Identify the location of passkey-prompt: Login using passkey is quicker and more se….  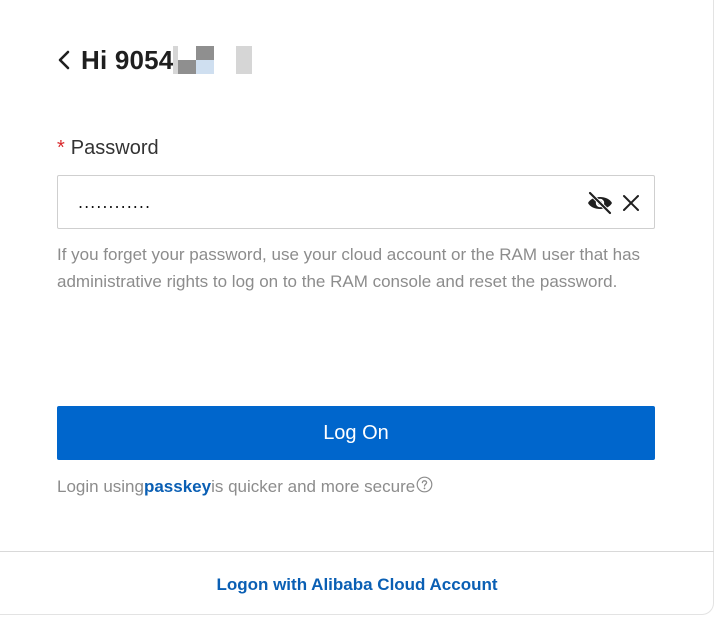
(245, 487).